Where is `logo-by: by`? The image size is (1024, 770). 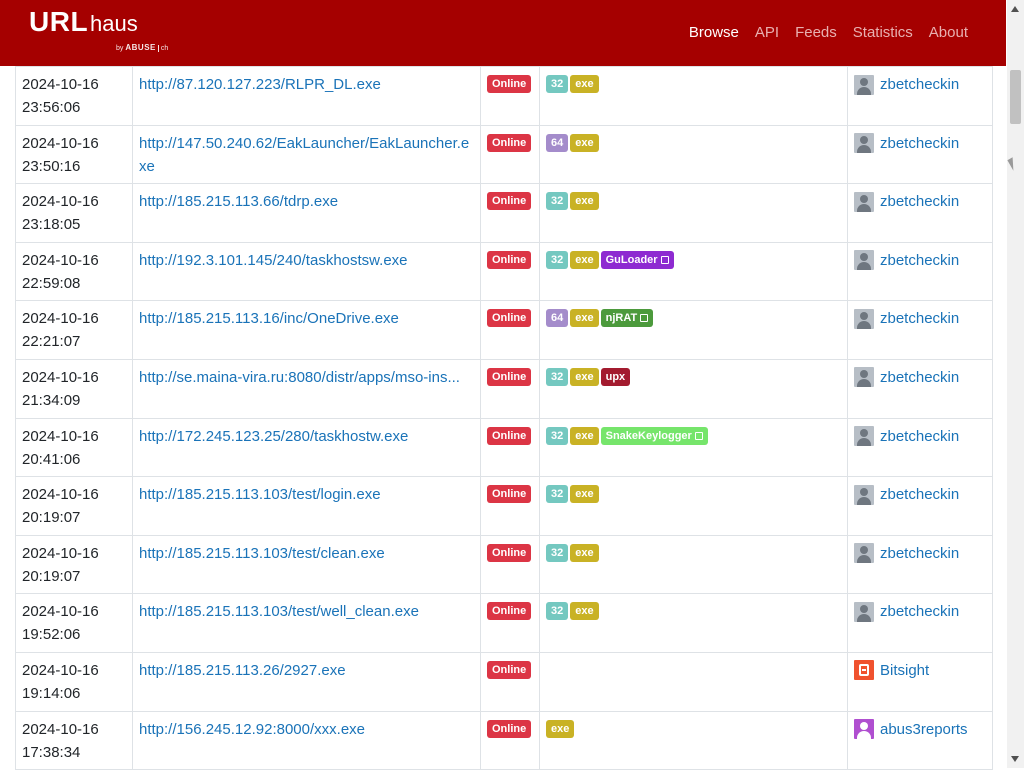
logo-by: by is located at coordinates (120, 48).